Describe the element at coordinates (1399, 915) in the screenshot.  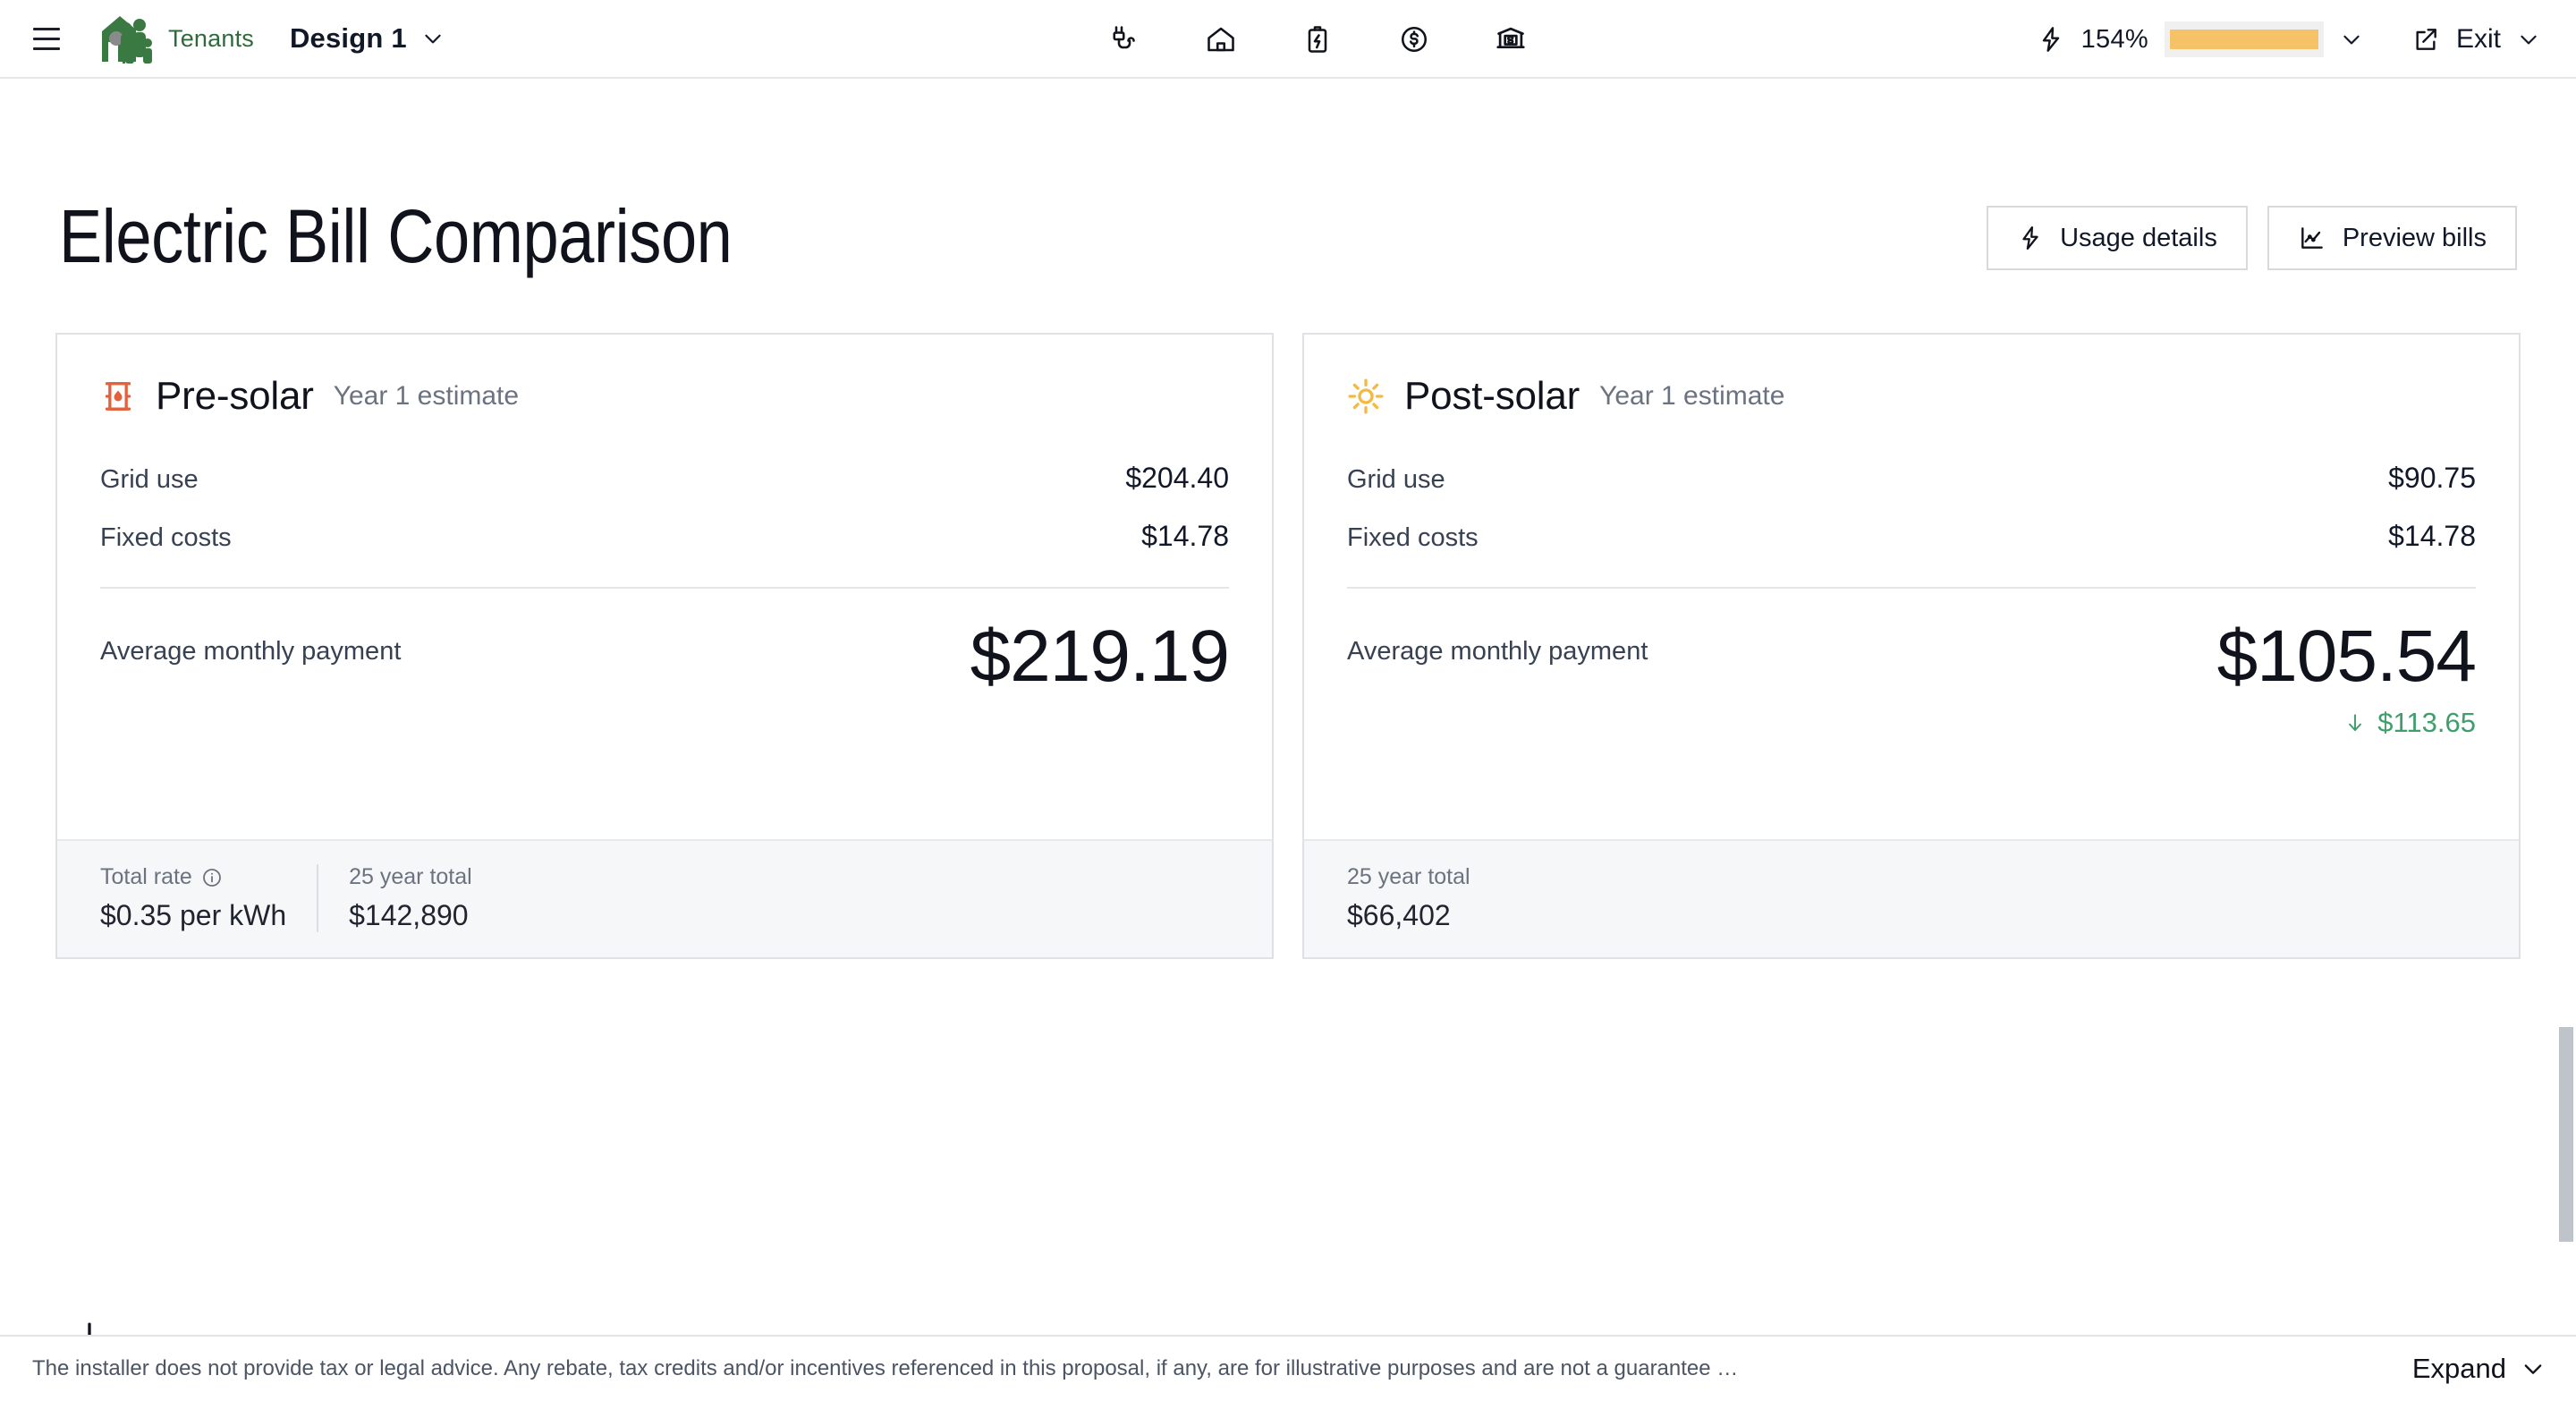
I see `post-solar-25-year-total-value: $66,402` at that location.